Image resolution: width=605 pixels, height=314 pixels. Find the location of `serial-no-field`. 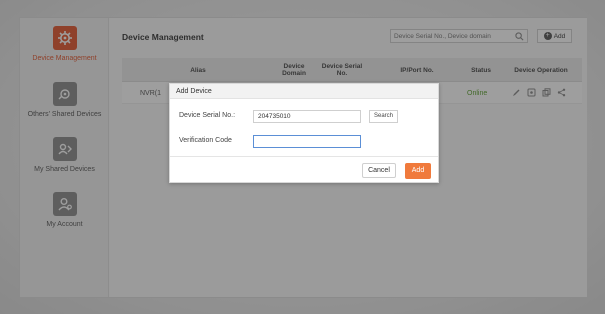

serial-no-field is located at coordinates (307, 116).